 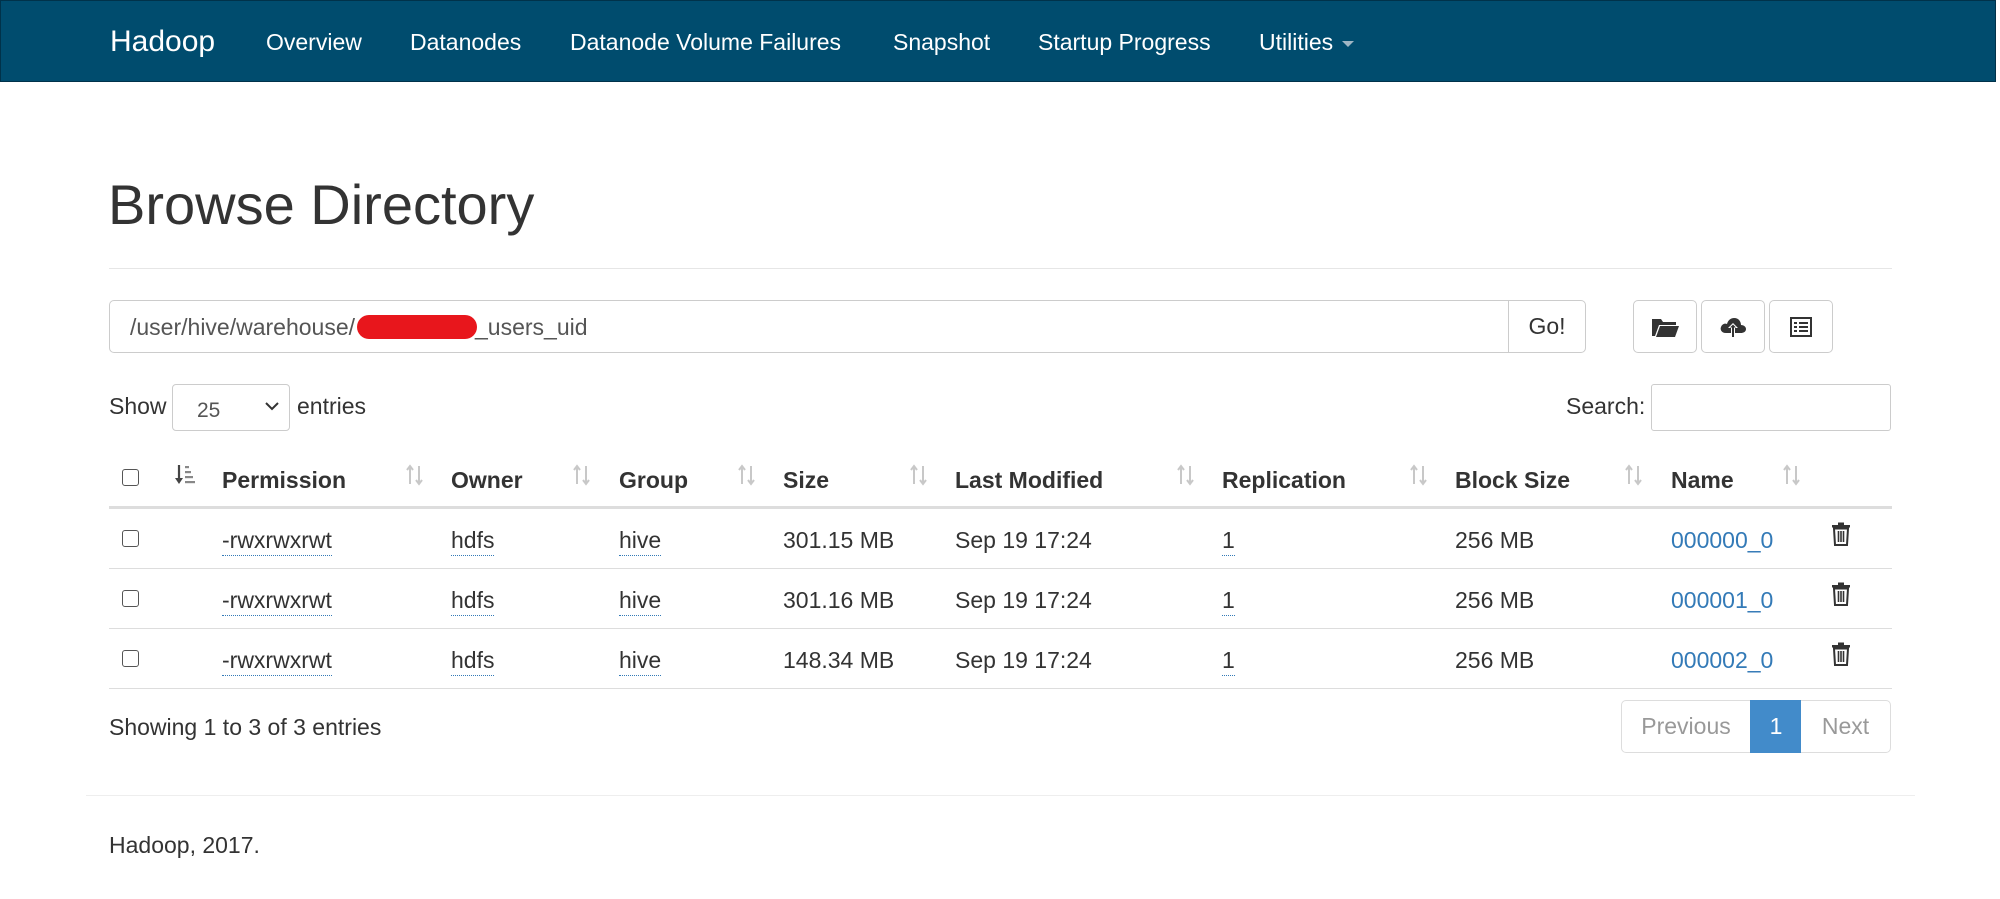 I want to click on list-icon, so click(x=1801, y=326).